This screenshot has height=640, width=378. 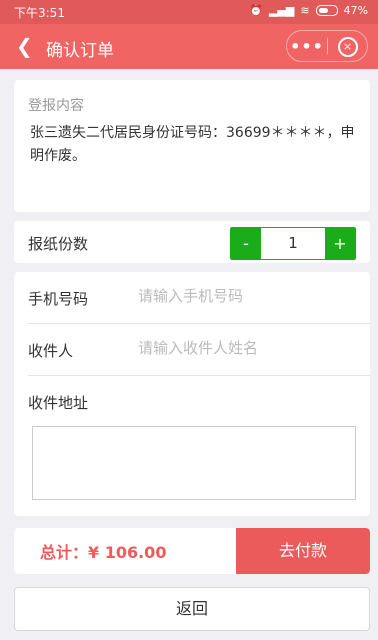 What do you see at coordinates (192, 609) in the screenshot?
I see `return-button: 返回` at bounding box center [192, 609].